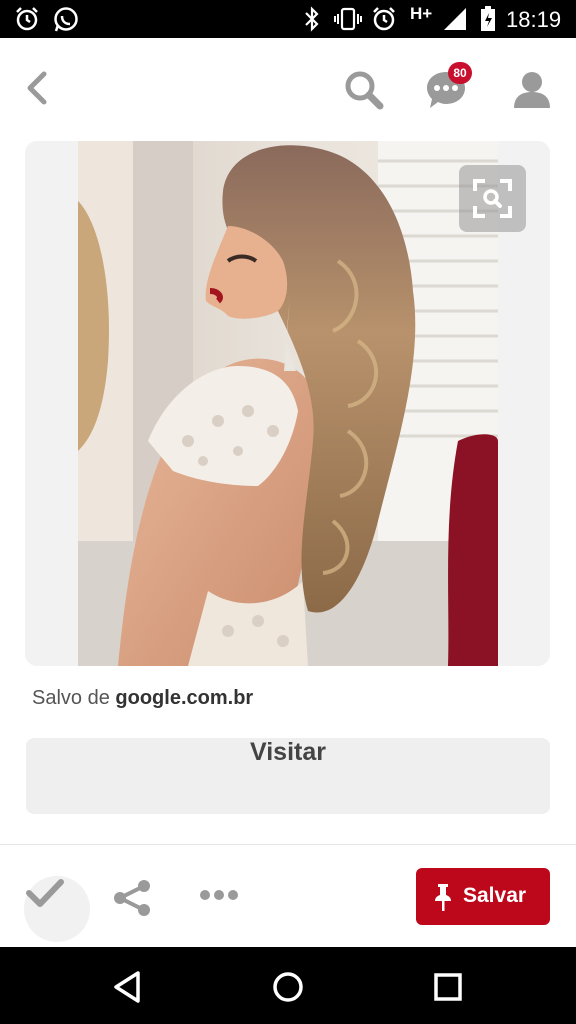 The height and width of the screenshot is (1024, 576). What do you see at coordinates (288, 896) in the screenshot?
I see `action-bar: Salvar` at bounding box center [288, 896].